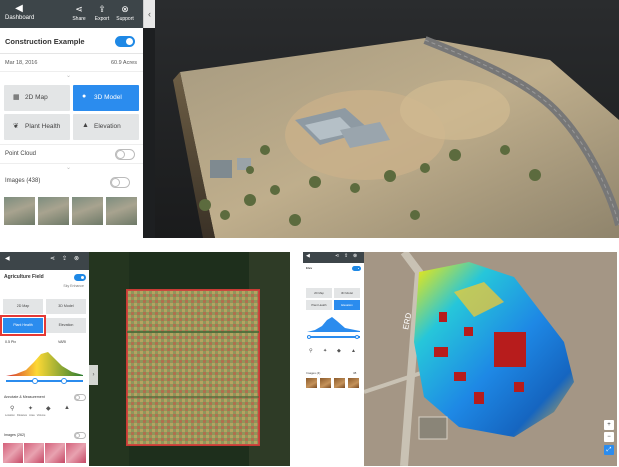  Describe the element at coordinates (71, 63) in the screenshot. I see `project-meta: Mar 18, 2016 60.9 Acres` at that location.